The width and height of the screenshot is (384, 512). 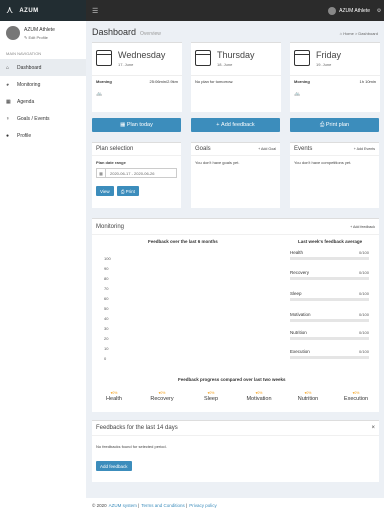 What do you see at coordinates (111, 162) in the screenshot?
I see `range-label: Plan date range` at bounding box center [111, 162].